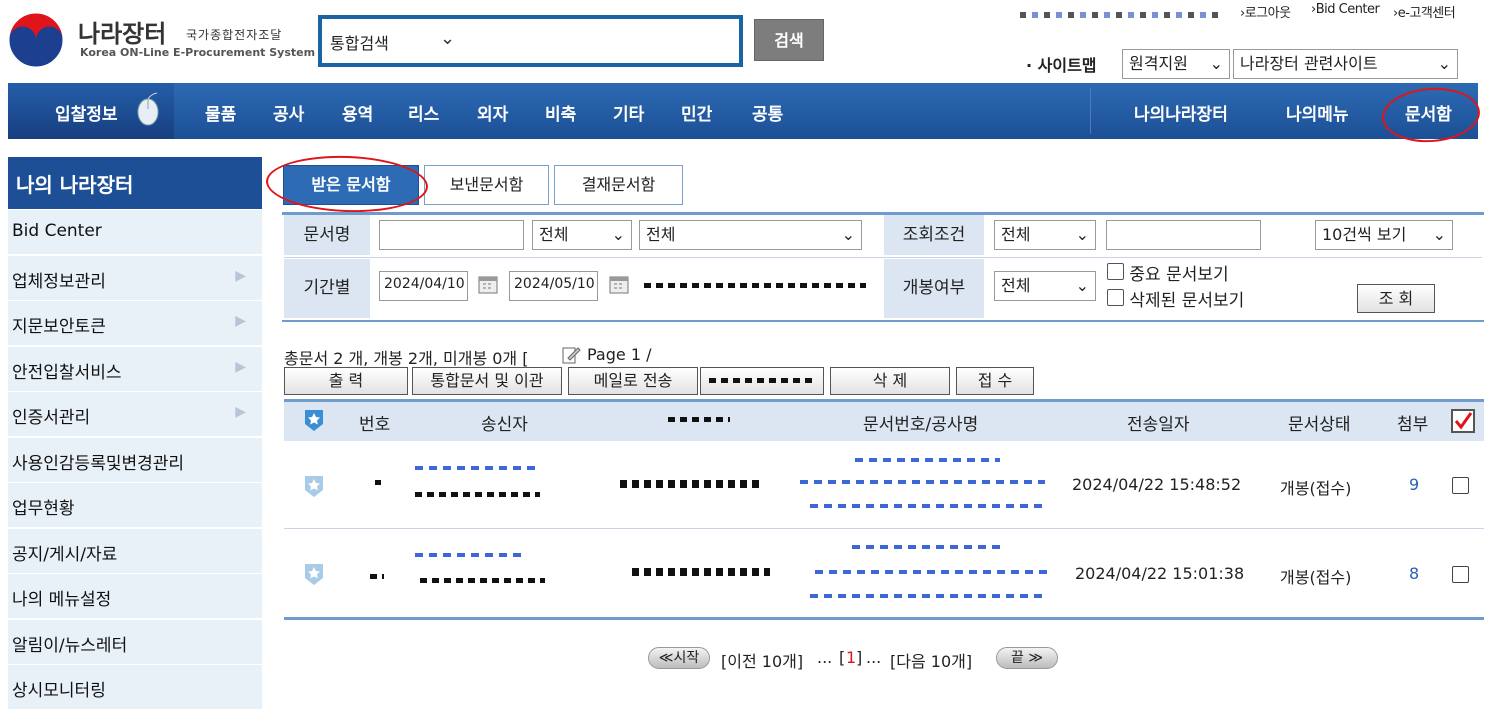 The width and height of the screenshot is (1509, 710). Describe the element at coordinates (1414, 484) in the screenshot. I see `attach-count-link: 9` at that location.